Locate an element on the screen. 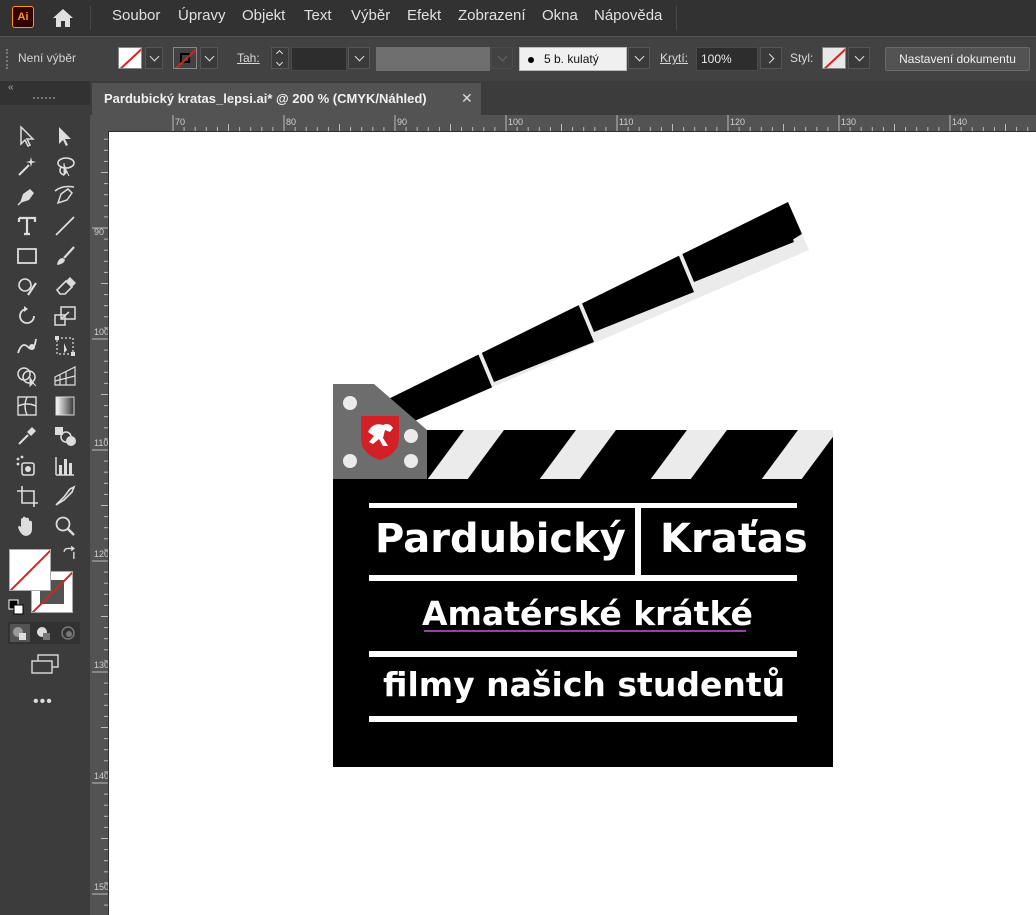  scale-tool-icon is located at coordinates (65, 316).